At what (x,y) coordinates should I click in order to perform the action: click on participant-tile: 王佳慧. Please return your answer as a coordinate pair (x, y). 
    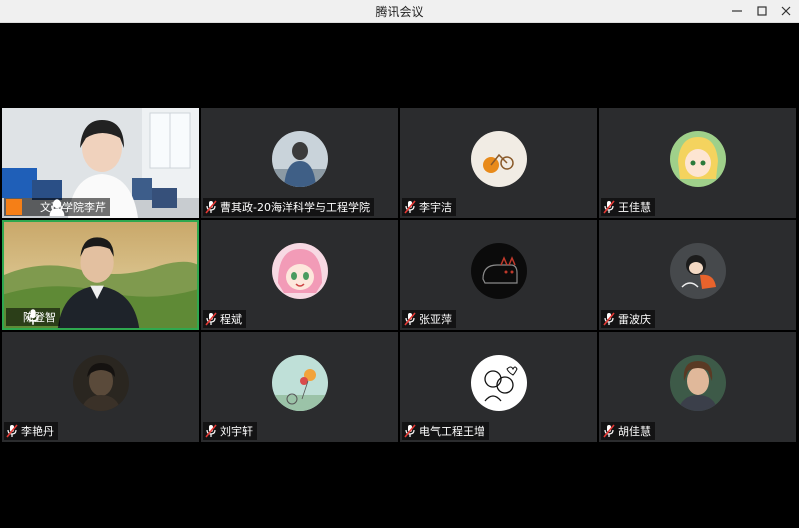
    Looking at the image, I should click on (697, 163).